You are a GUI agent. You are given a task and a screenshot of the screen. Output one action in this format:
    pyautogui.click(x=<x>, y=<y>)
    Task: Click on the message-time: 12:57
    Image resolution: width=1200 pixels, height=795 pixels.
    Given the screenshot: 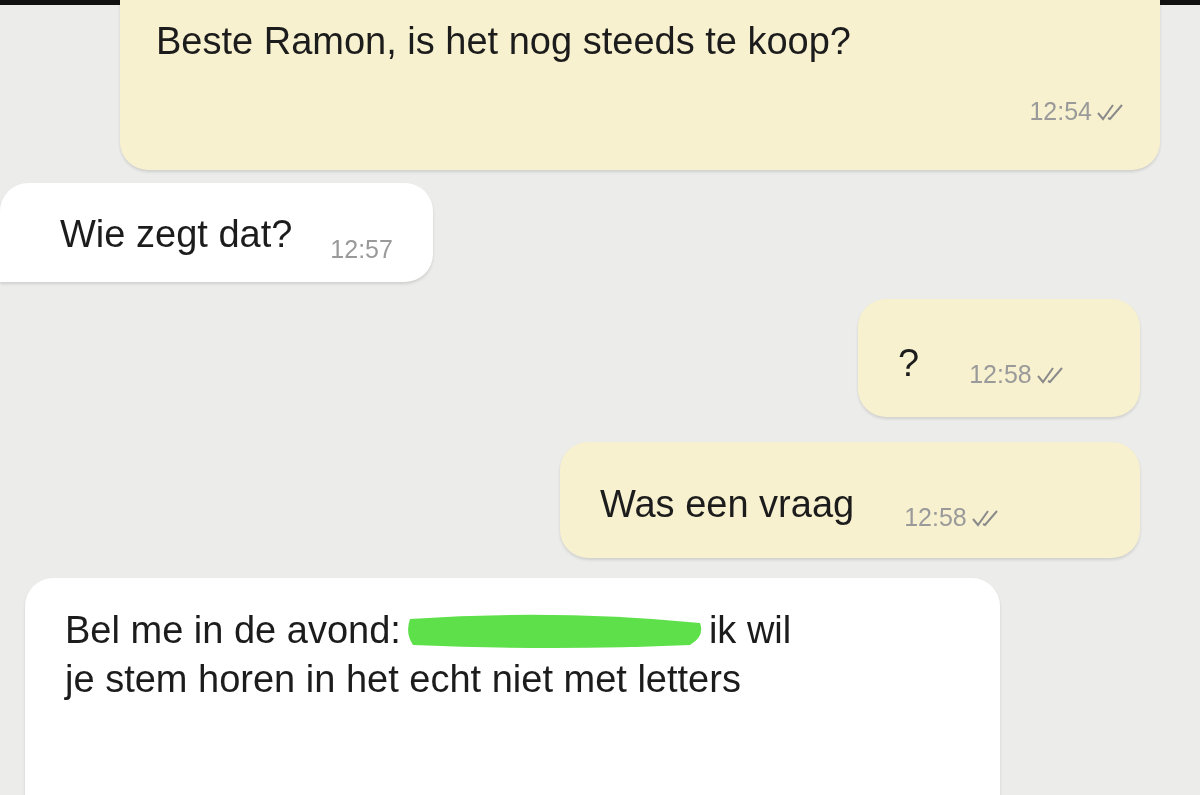 What is the action you would take?
    pyautogui.click(x=361, y=249)
    